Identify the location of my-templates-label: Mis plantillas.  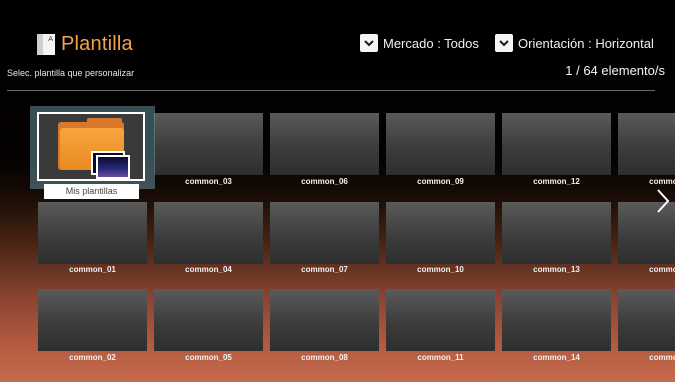
(91, 191).